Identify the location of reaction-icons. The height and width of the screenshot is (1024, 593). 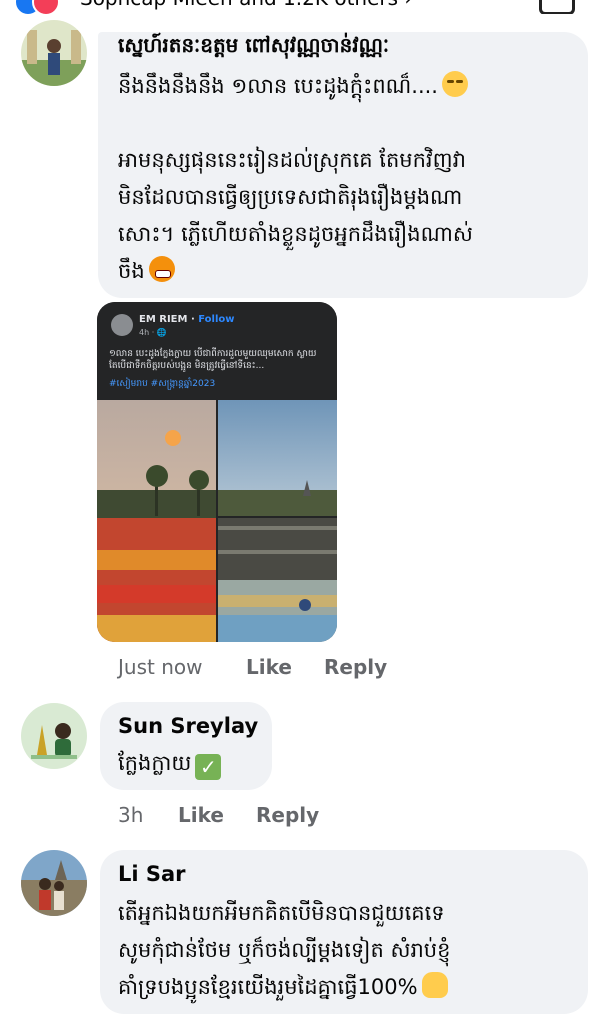
(44, 7).